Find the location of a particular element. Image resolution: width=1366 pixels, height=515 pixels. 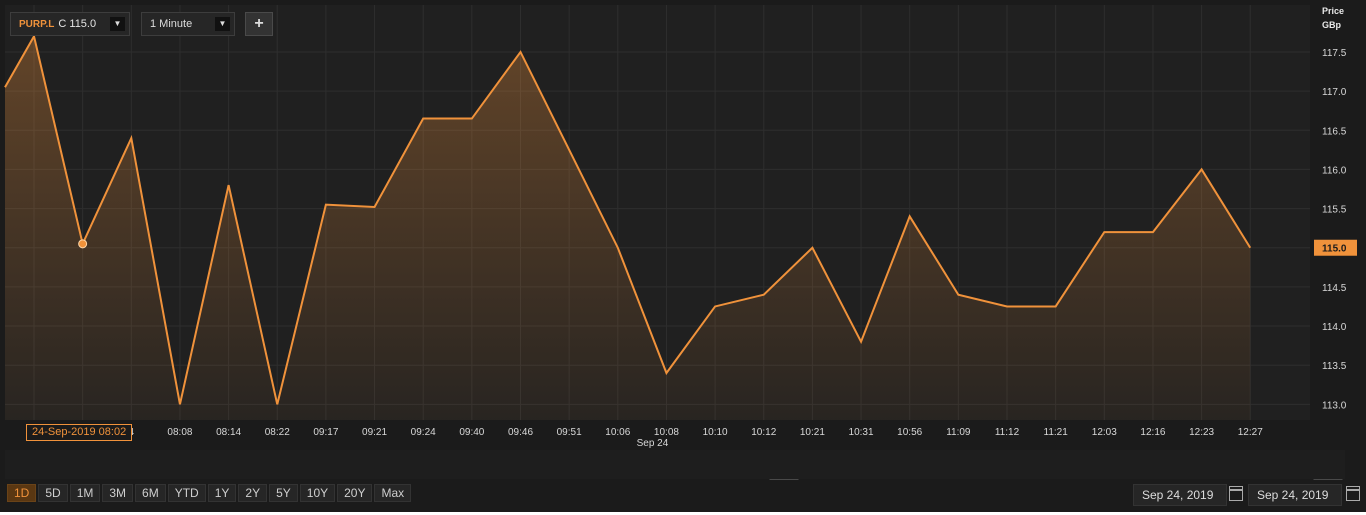

symbol-selector: PURP.L C 115.0 ▼ is located at coordinates (70, 24).